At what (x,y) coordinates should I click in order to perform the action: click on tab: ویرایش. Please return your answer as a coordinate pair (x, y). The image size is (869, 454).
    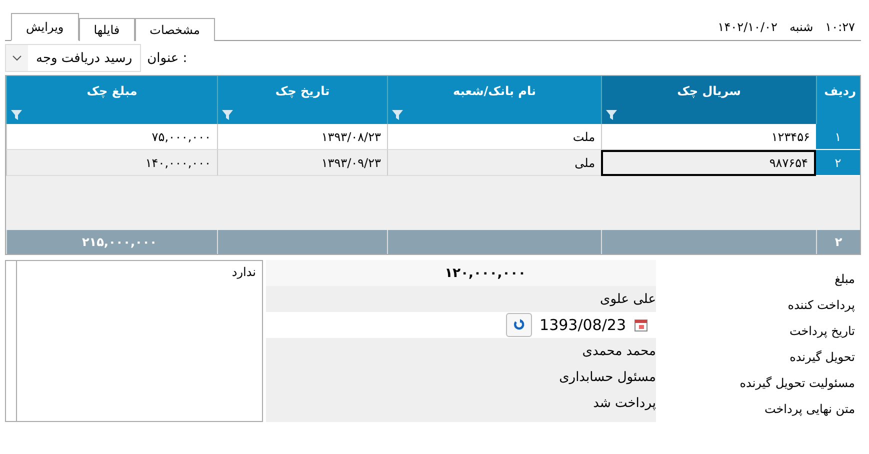
    Looking at the image, I should click on (45, 27).